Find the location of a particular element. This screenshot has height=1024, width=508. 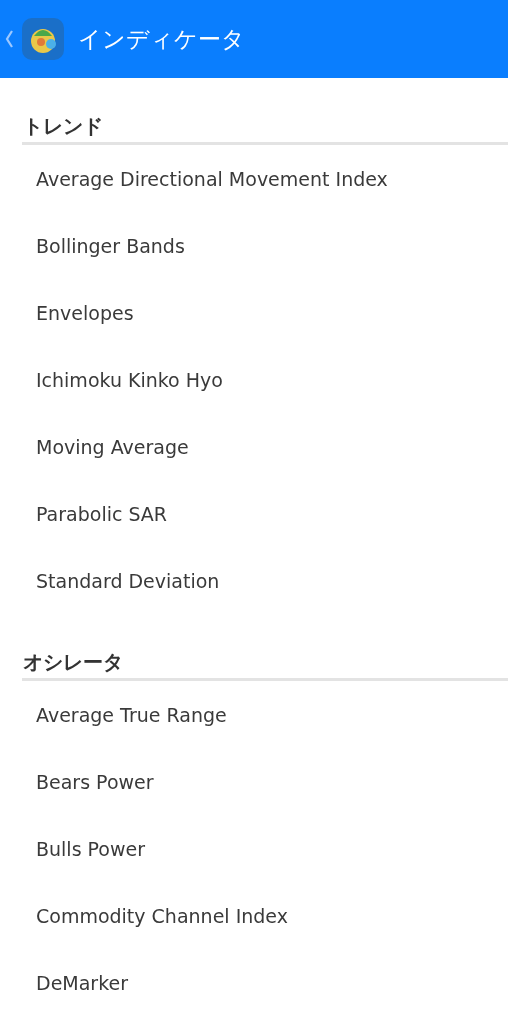

indicator-item: Bears Power is located at coordinates (254, 781).